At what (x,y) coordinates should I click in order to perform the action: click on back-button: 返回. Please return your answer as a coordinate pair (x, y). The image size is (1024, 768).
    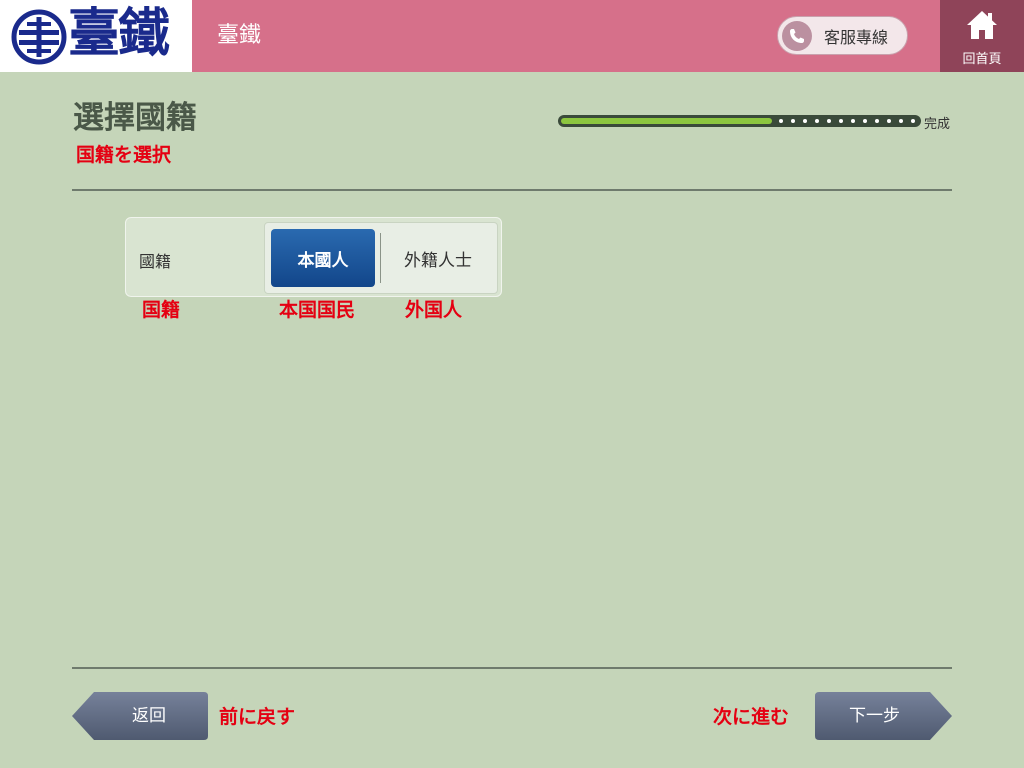
    Looking at the image, I should click on (140, 716).